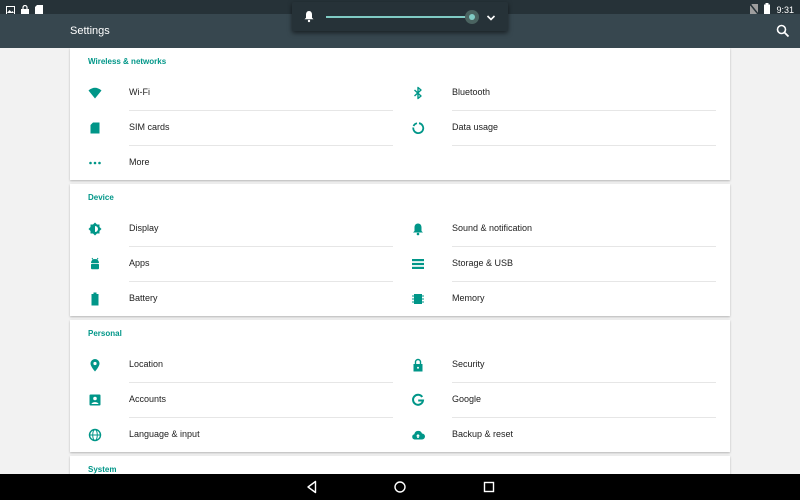 This screenshot has width=800, height=500. I want to click on storage-icon, so click(418, 264).